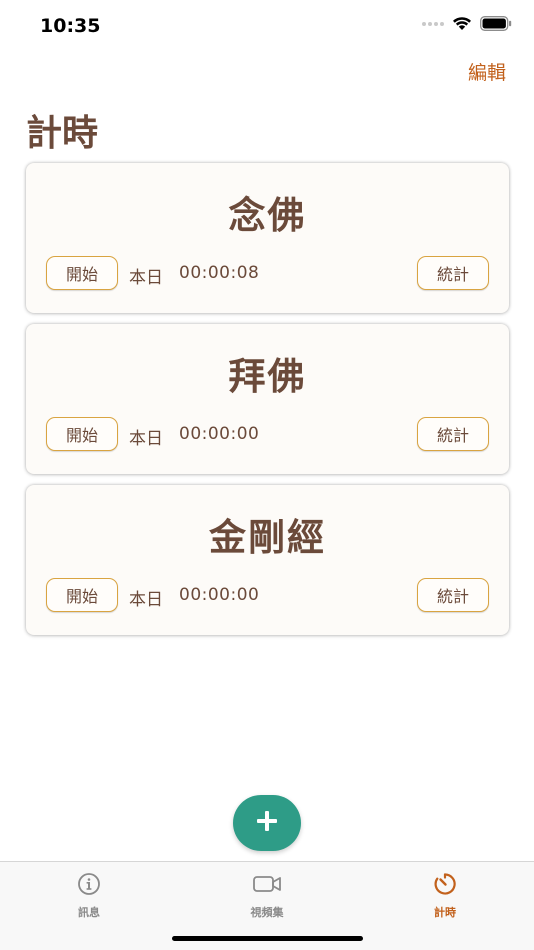  I want to click on video-camera-icon, so click(267, 886).